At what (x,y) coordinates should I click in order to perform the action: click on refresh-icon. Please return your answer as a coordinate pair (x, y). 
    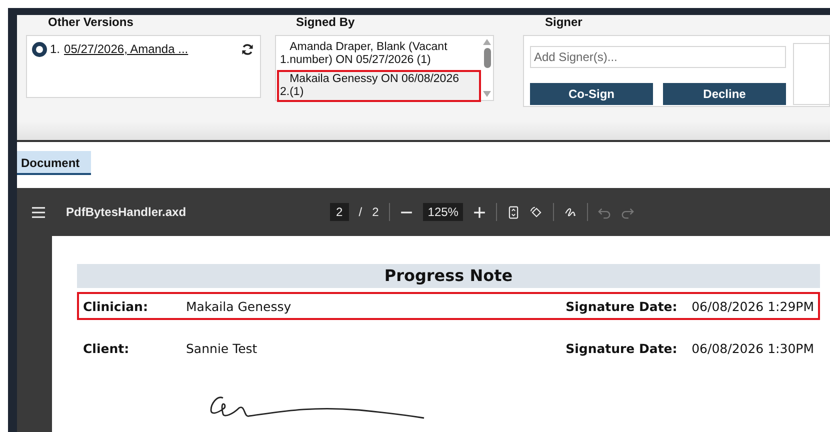
    Looking at the image, I should click on (247, 49).